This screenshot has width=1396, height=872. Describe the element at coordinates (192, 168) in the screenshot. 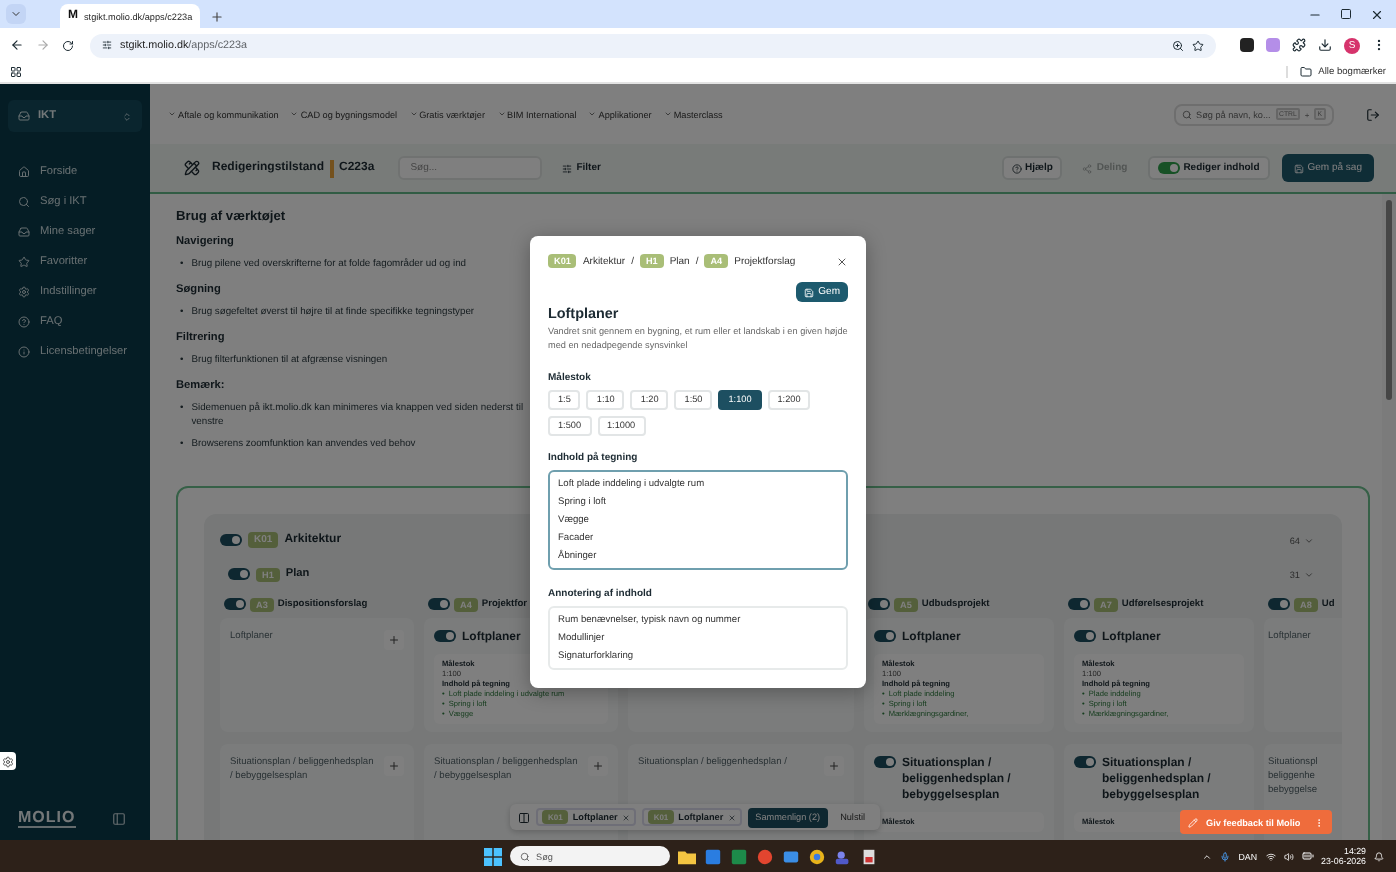

I see `pencil-ruler-icon` at that location.